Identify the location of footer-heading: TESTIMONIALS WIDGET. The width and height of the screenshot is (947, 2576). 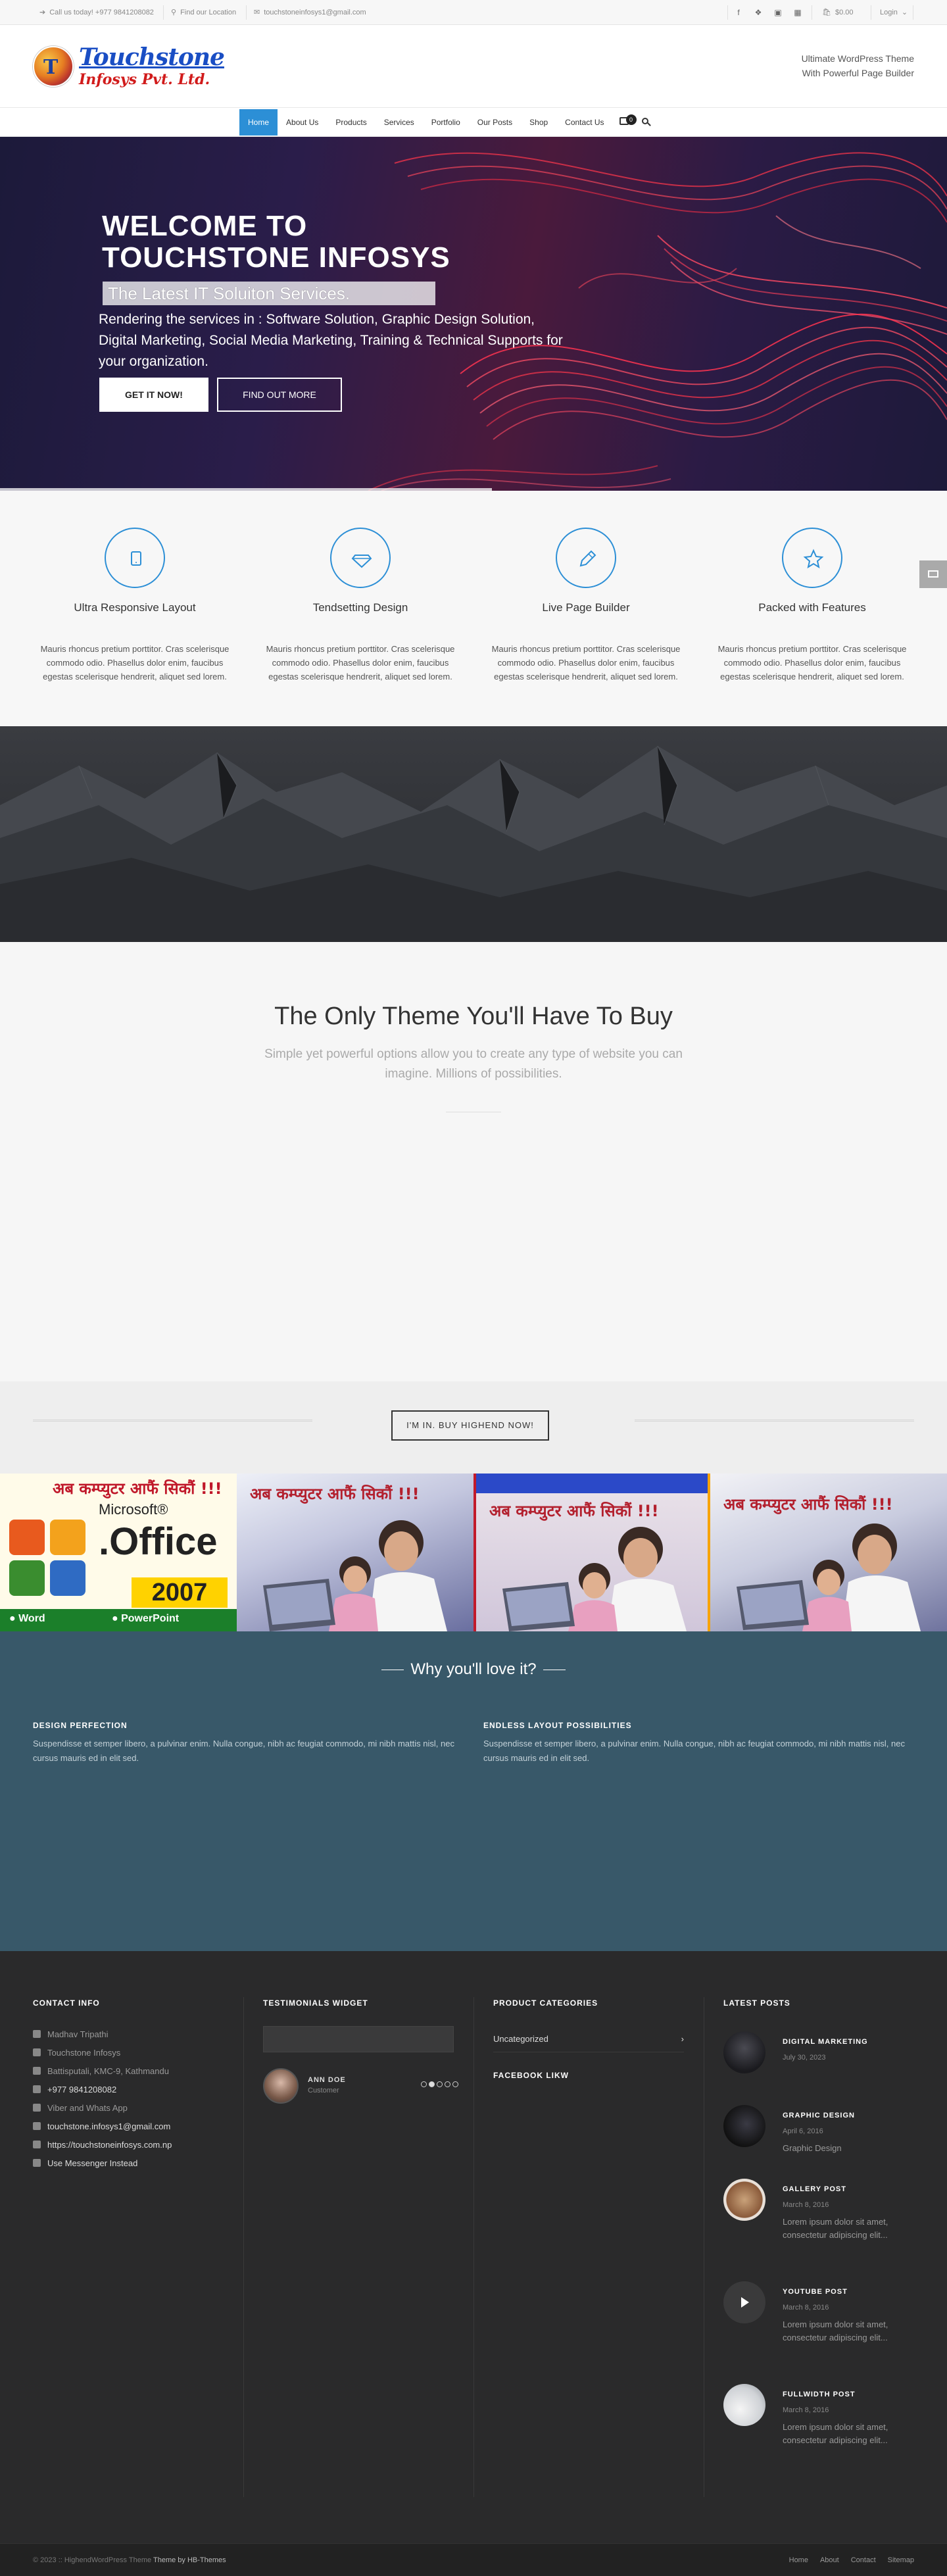
(315, 2003).